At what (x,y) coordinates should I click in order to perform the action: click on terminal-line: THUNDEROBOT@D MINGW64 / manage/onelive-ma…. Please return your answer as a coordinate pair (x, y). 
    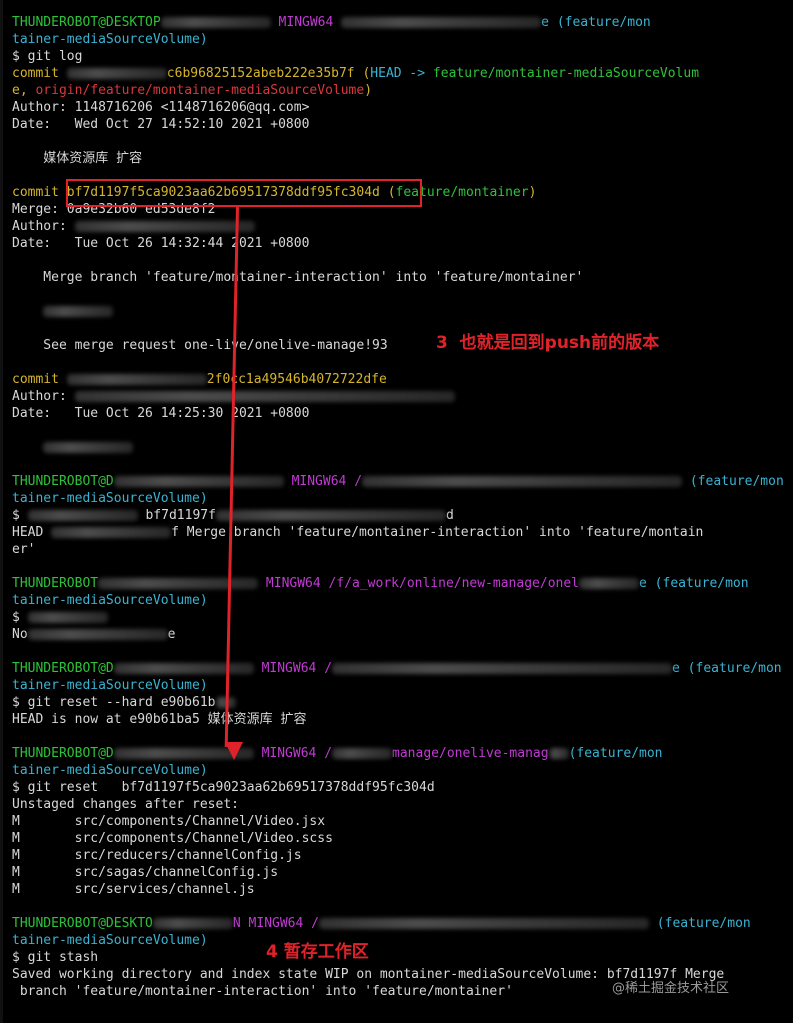
    Looking at the image, I should click on (337, 753).